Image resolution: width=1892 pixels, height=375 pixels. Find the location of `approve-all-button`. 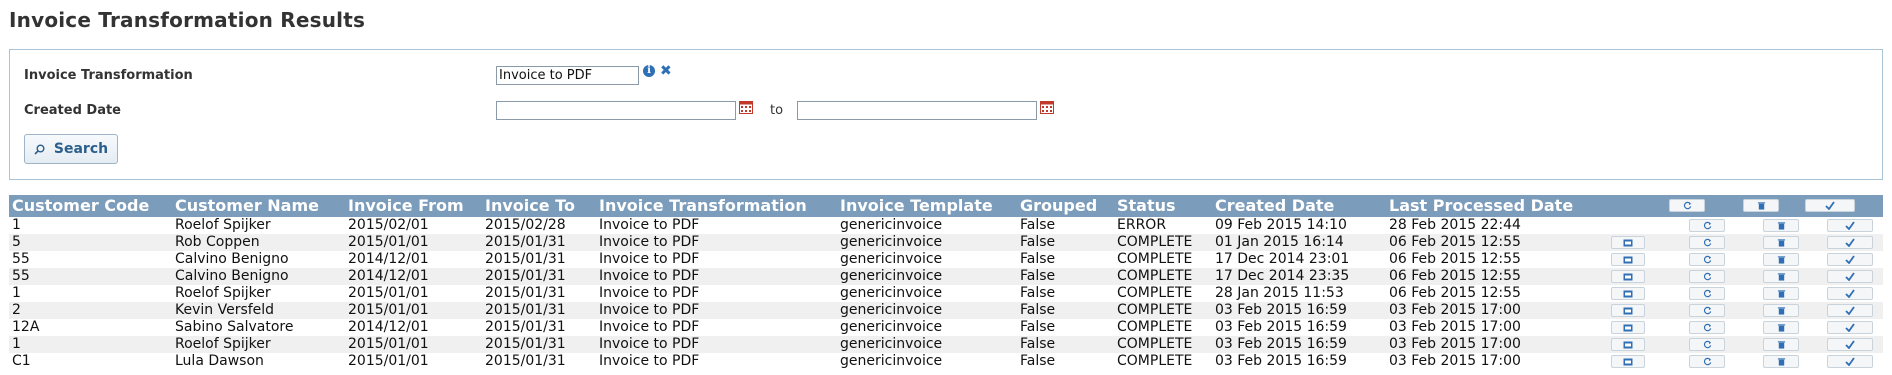

approve-all-button is located at coordinates (1830, 205).